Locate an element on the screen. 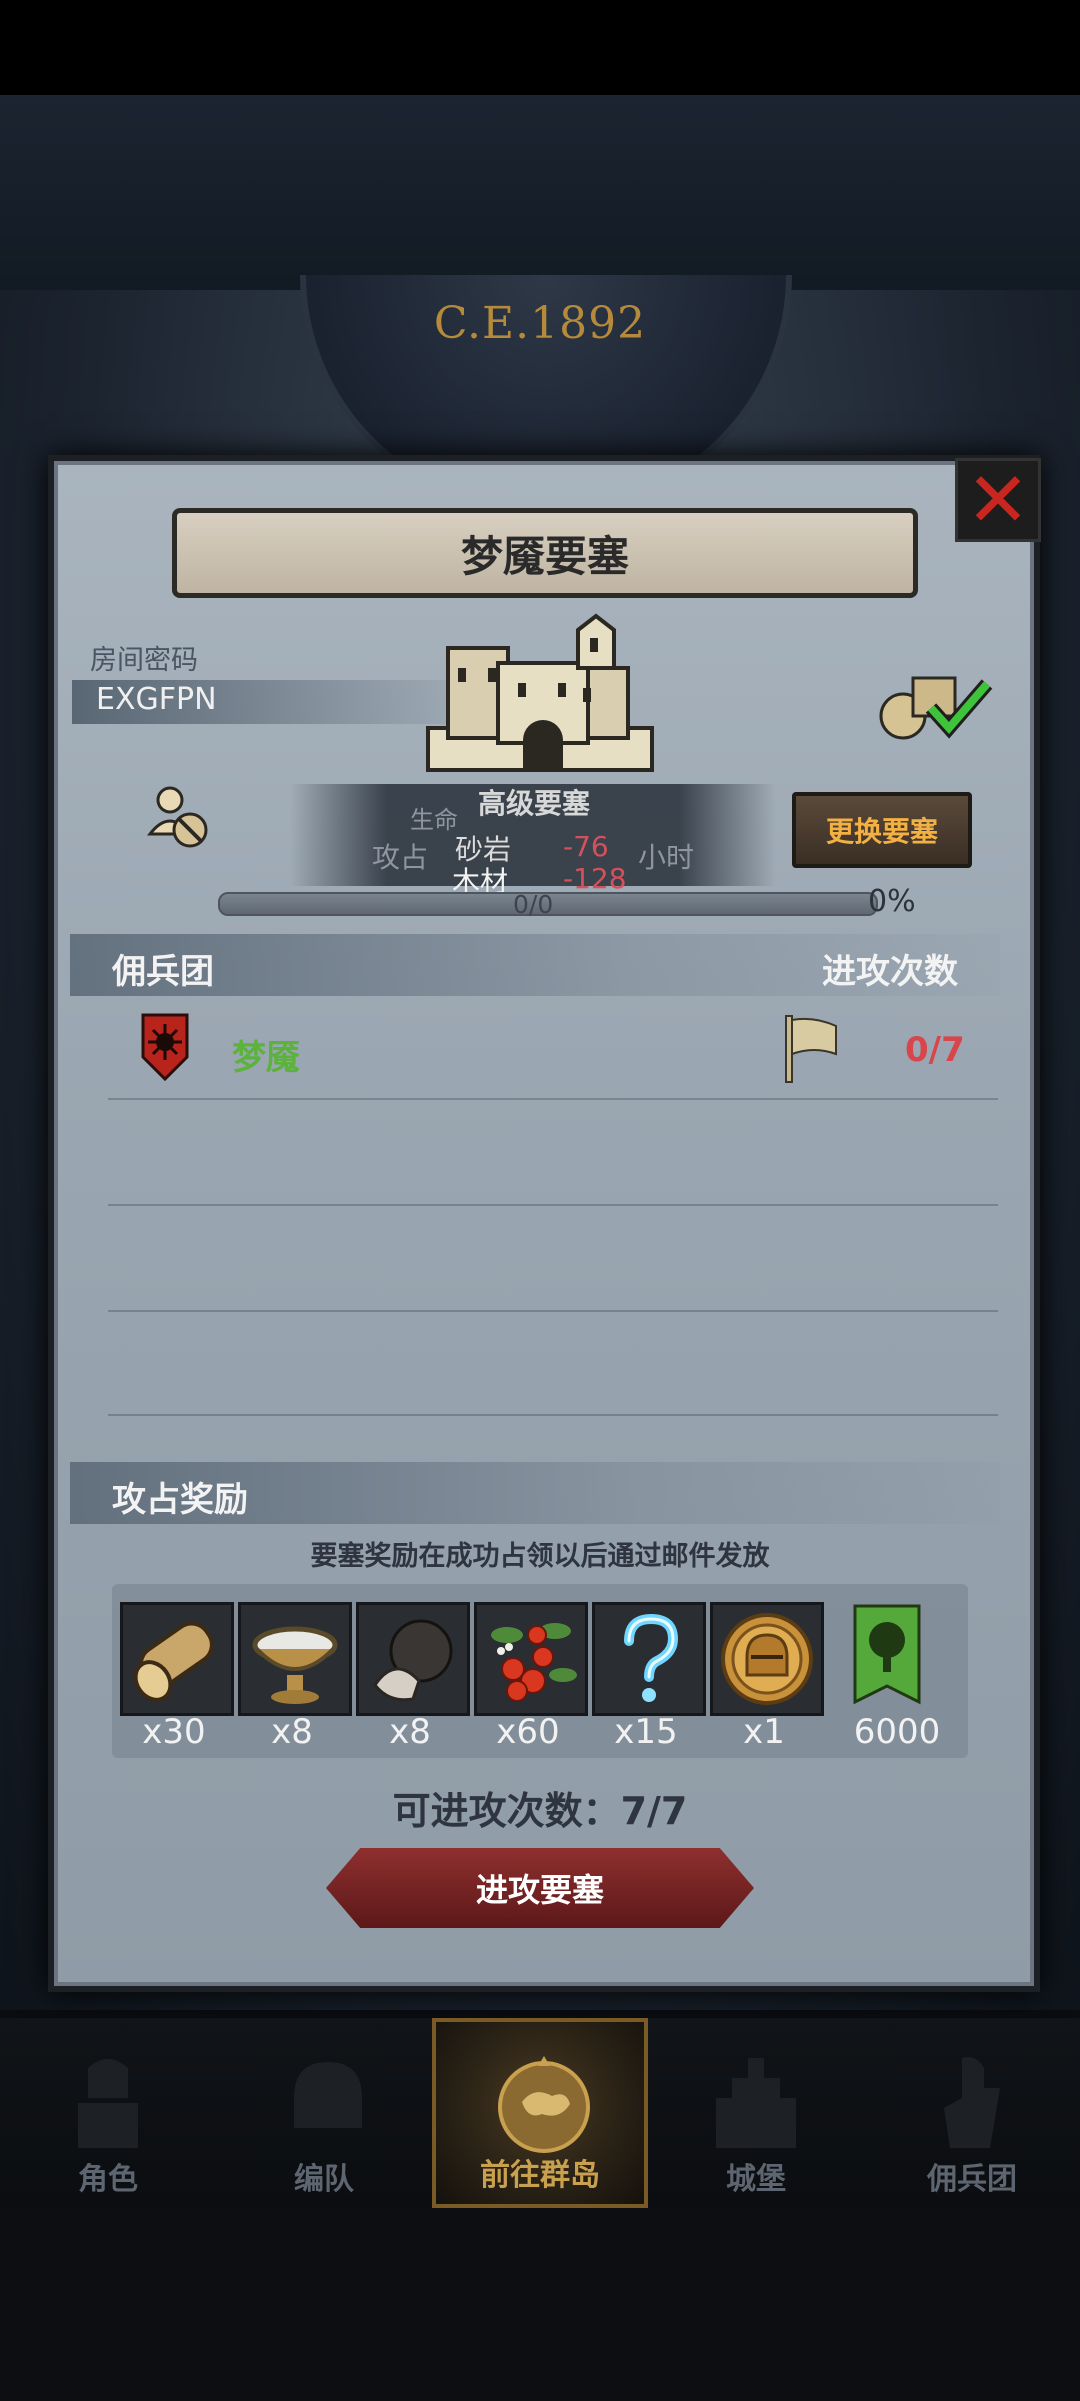  attack-button-label: 进攻要塞 is located at coordinates (539, 1890).